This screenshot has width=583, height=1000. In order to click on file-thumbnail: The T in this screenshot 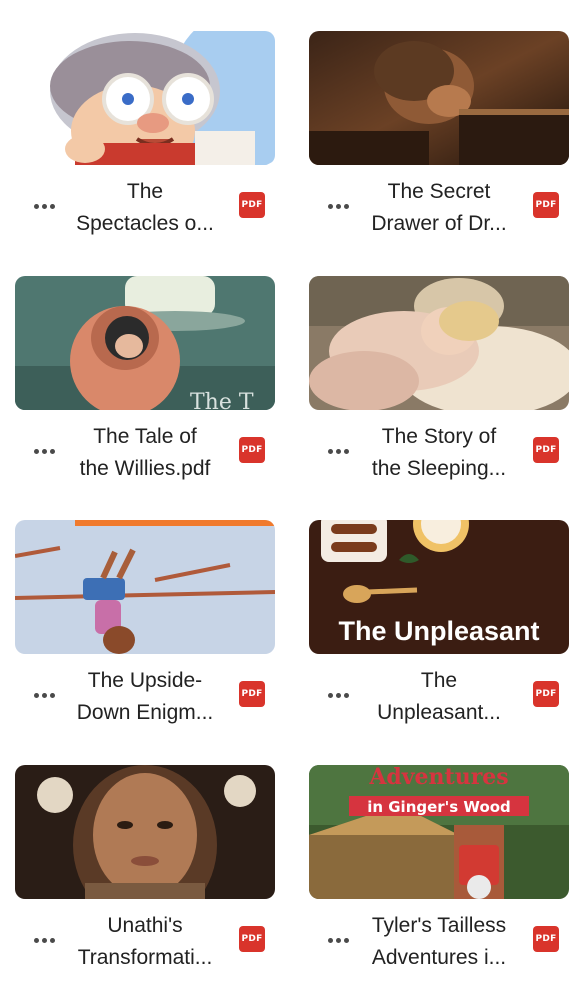, I will do `click(145, 343)`.